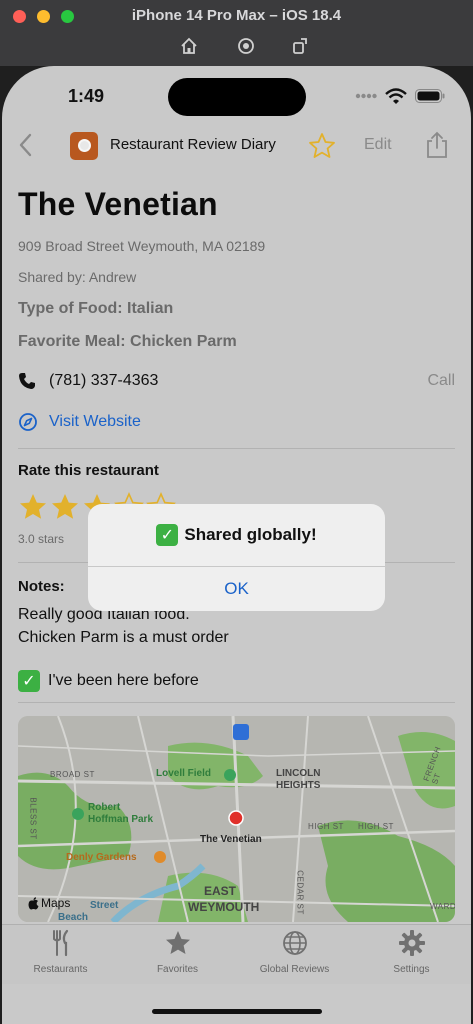 The width and height of the screenshot is (473, 1024). Describe the element at coordinates (298, 773) in the screenshot. I see `map-place-lincoln: LINCOLN` at that location.